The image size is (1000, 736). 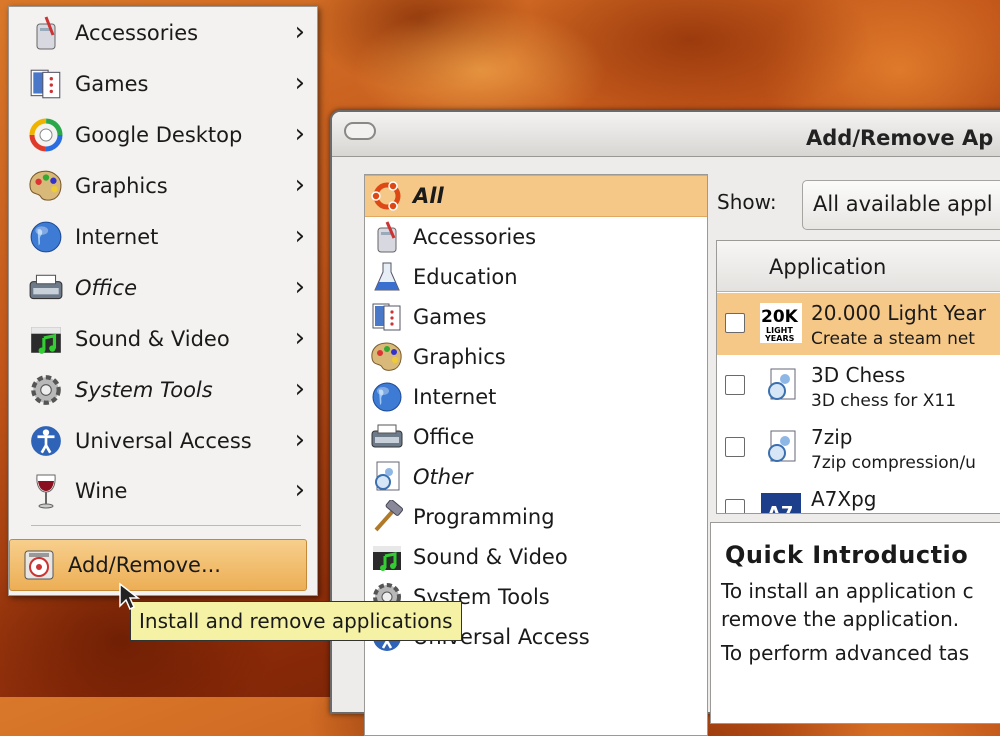 I want to click on a7xpg-icon: A7, so click(x=781, y=500).